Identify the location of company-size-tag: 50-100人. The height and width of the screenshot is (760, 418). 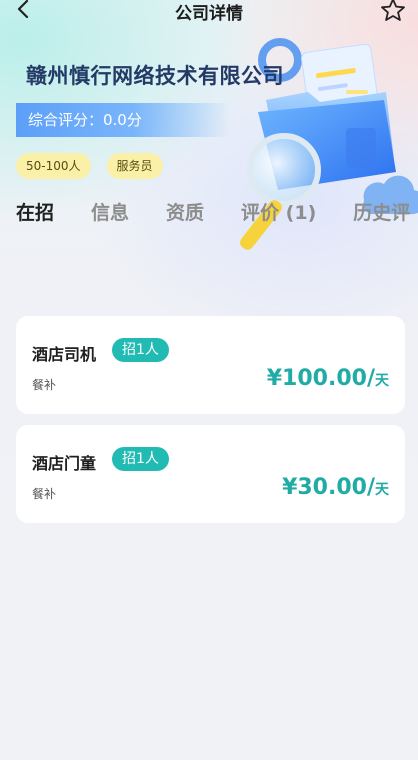
(53, 166).